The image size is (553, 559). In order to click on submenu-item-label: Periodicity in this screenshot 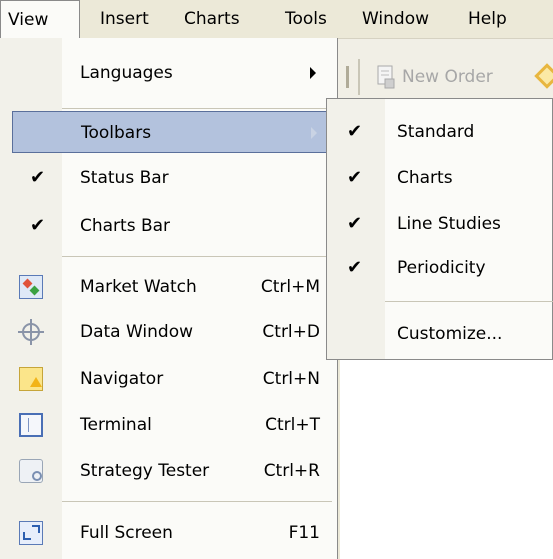, I will do `click(441, 268)`.